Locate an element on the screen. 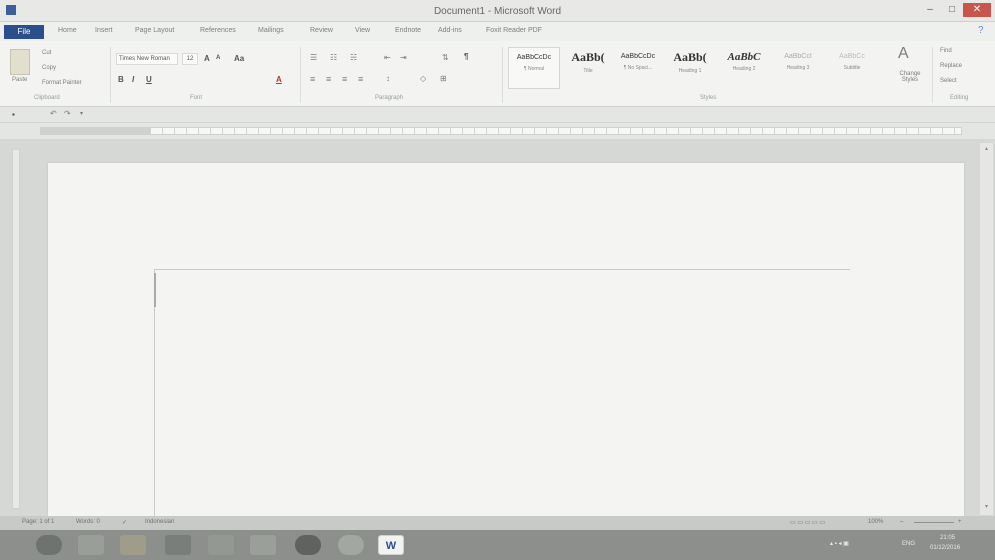 The width and height of the screenshot is (995, 560). tab-page-layout: Page Layout is located at coordinates (154, 30).